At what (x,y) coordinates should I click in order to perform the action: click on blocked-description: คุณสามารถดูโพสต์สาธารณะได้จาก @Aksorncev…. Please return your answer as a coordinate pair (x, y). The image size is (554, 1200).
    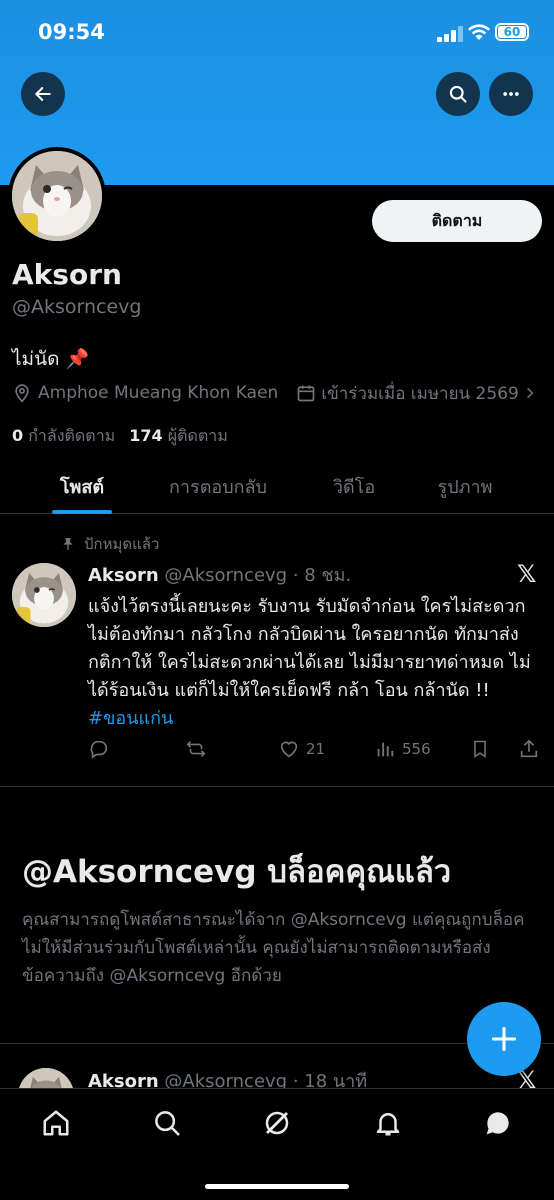
    Looking at the image, I should click on (273, 948).